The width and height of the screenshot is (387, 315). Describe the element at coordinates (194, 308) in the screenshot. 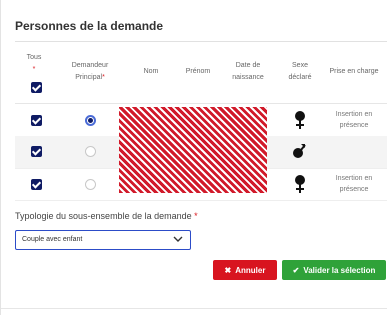

I see `dialog-footer-divider` at that location.